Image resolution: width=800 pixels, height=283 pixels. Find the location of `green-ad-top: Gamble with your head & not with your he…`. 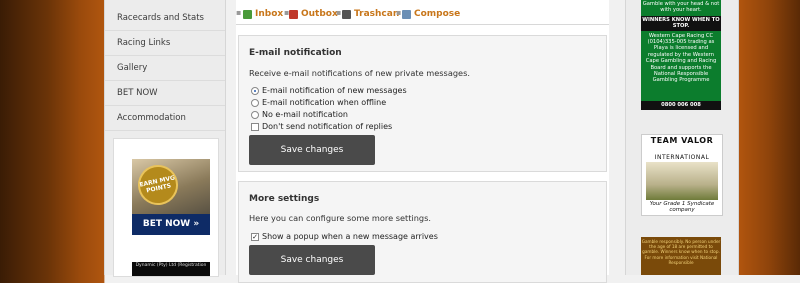

green-ad-top: Gamble with your head & not with your he… is located at coordinates (681, 7).